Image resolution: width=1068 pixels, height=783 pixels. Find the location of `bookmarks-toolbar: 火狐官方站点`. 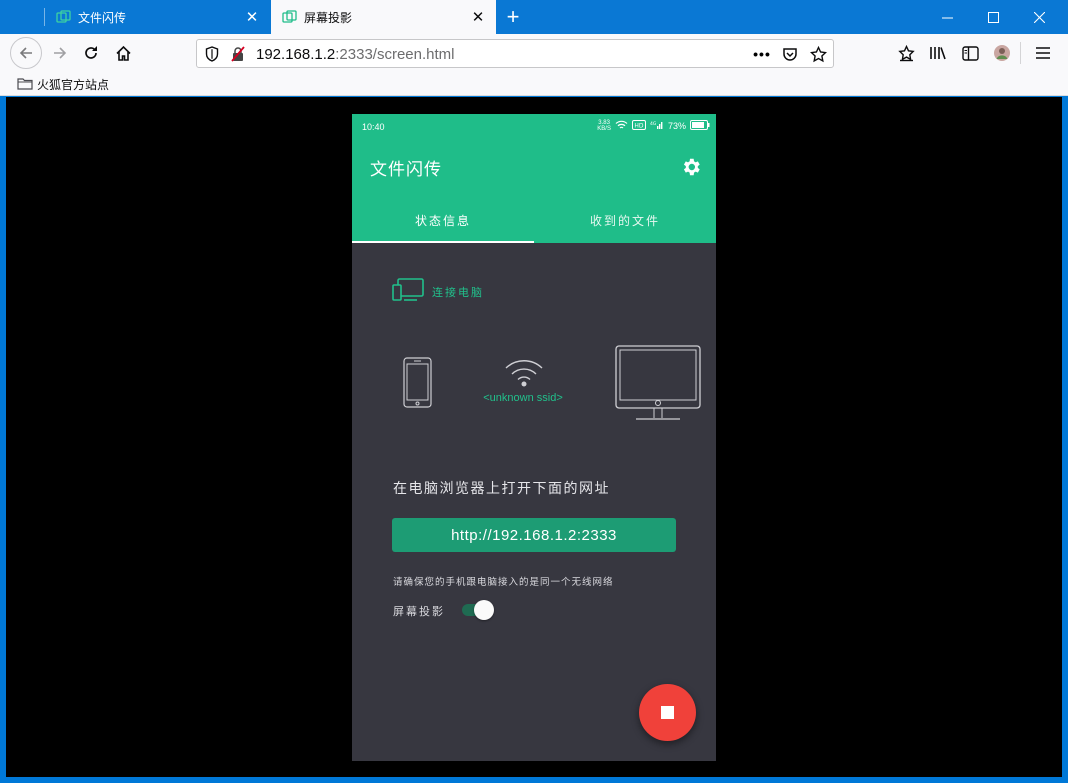

bookmarks-toolbar: 火狐官方站点 is located at coordinates (534, 84).